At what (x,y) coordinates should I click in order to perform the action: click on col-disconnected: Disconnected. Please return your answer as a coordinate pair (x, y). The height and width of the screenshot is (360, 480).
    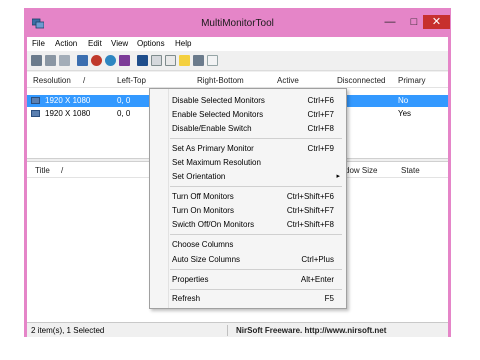
    Looking at the image, I should click on (361, 80).